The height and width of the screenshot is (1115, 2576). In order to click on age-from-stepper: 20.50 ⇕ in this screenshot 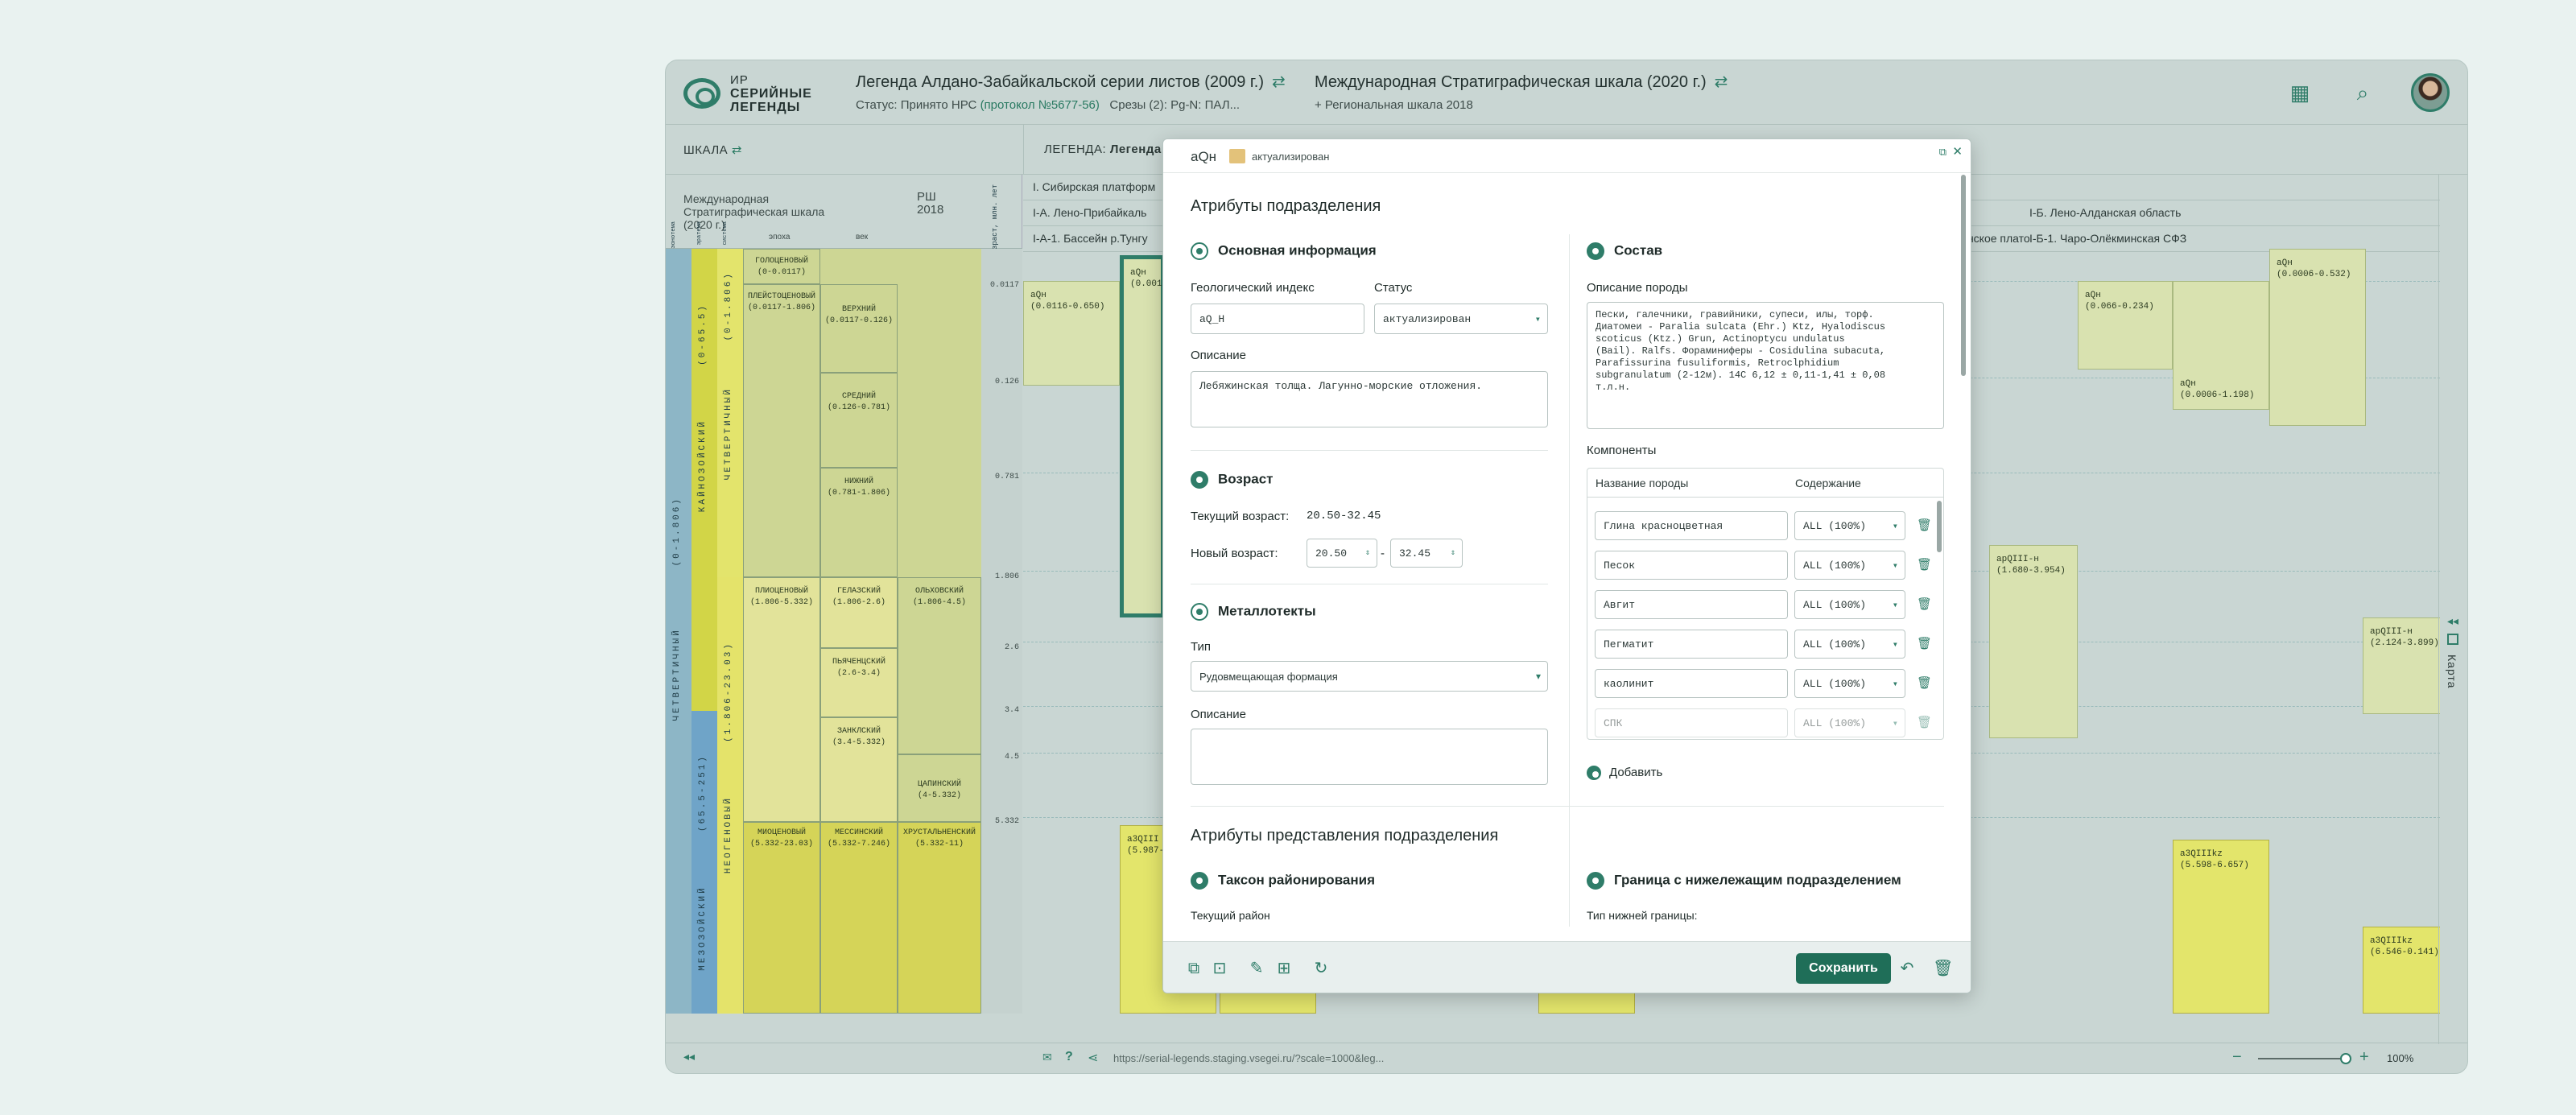, I will do `click(1342, 553)`.